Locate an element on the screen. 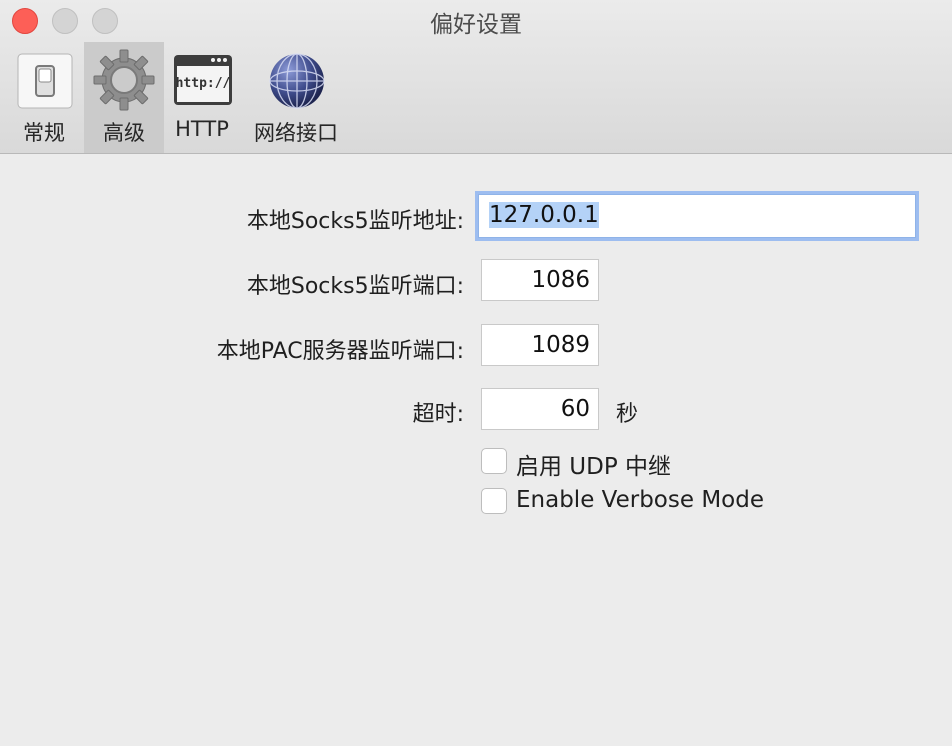 The height and width of the screenshot is (746, 952). socks-address-value: 127.0.0.1 is located at coordinates (544, 215).